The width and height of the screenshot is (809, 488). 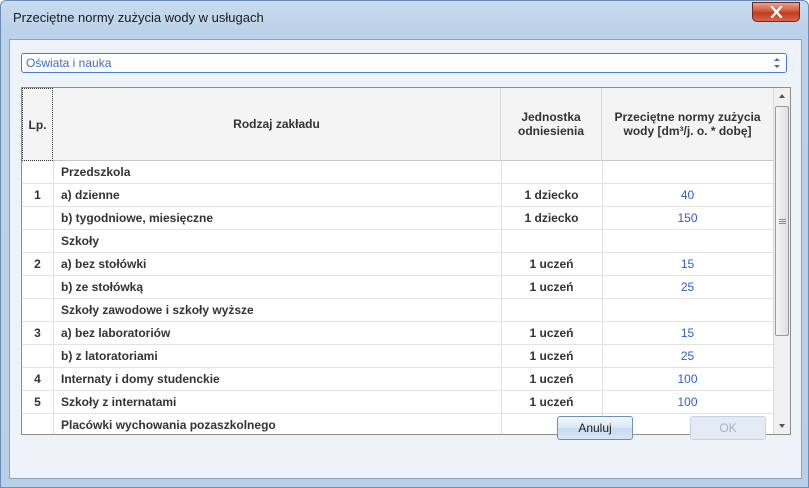 What do you see at coordinates (397, 333) in the screenshot?
I see `table-row: 3 a) bez laboratoriów 1 uczeń 15` at bounding box center [397, 333].